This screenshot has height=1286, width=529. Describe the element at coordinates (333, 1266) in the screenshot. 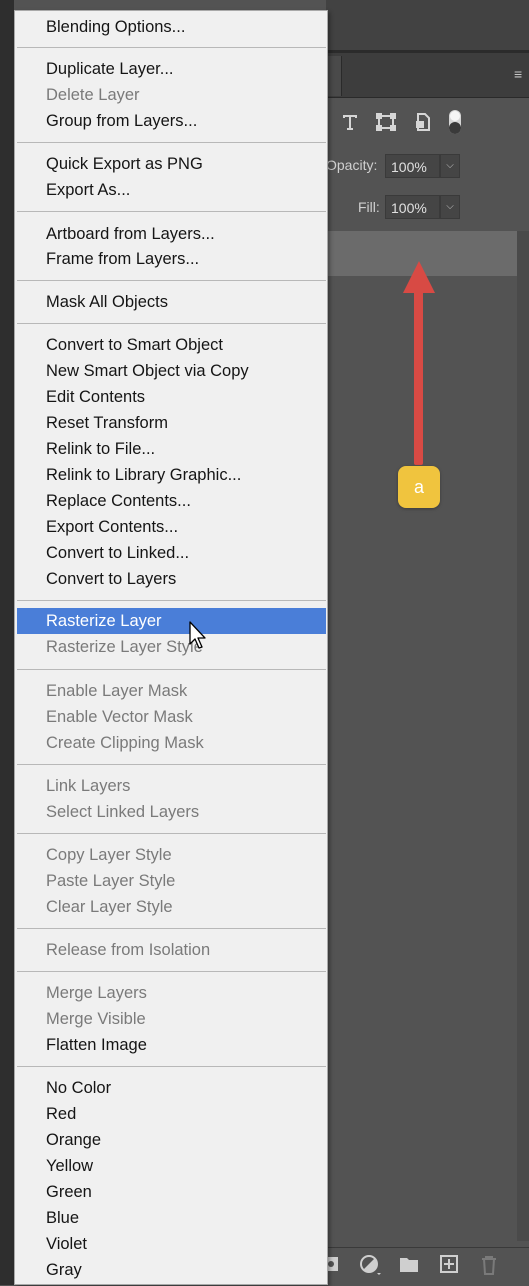

I see `mask-icon` at that location.